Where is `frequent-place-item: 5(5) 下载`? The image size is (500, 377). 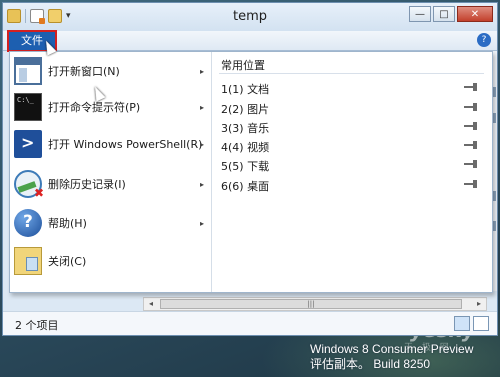 frequent-place-item: 5(5) 下载 is located at coordinates (352, 165).